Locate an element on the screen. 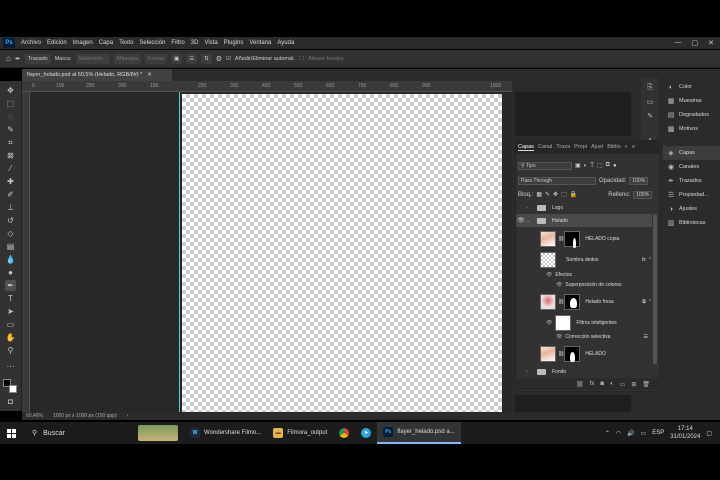  path-ops-icon: ▣ is located at coordinates (176, 58).